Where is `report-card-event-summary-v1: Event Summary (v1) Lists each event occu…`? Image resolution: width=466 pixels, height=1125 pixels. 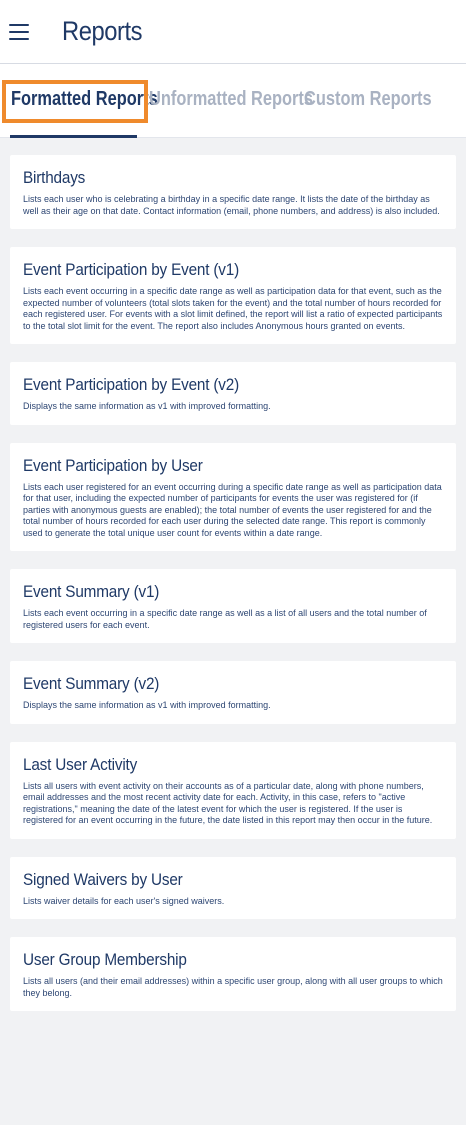 report-card-event-summary-v1: Event Summary (v1) Lists each event occu… is located at coordinates (233, 606).